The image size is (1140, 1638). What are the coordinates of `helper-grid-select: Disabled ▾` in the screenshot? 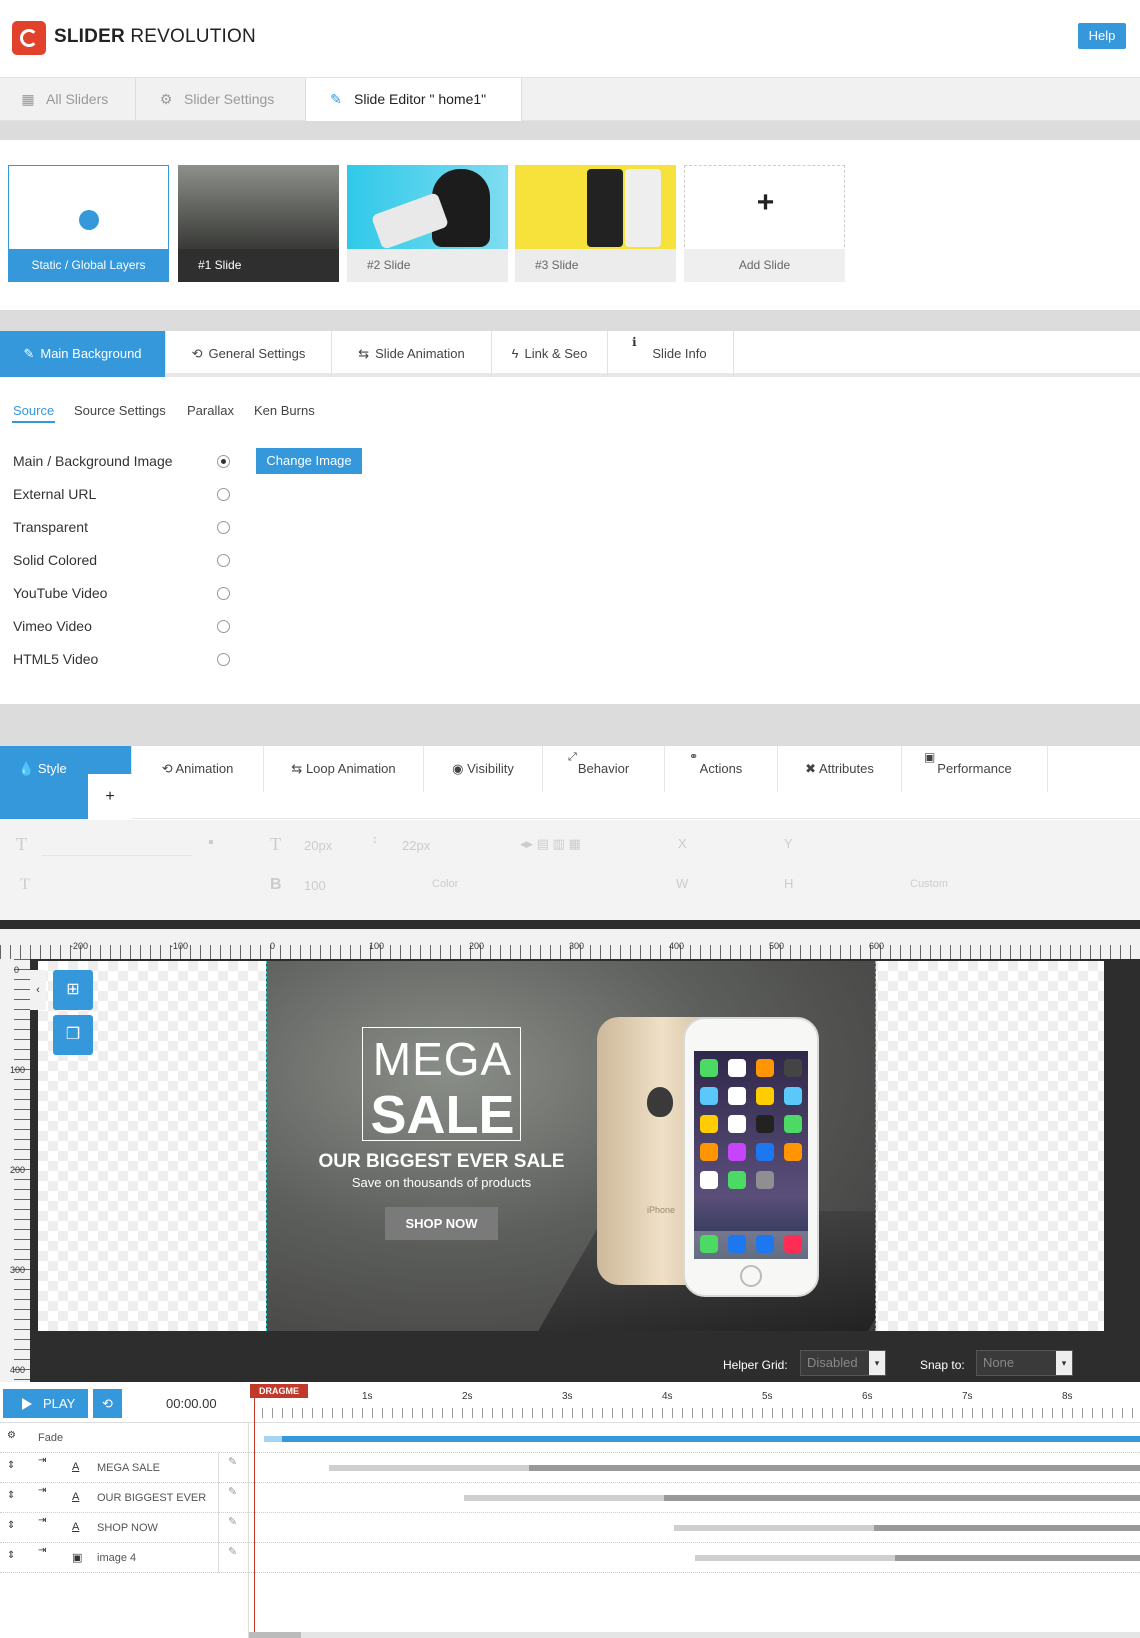 It's located at (843, 1363).